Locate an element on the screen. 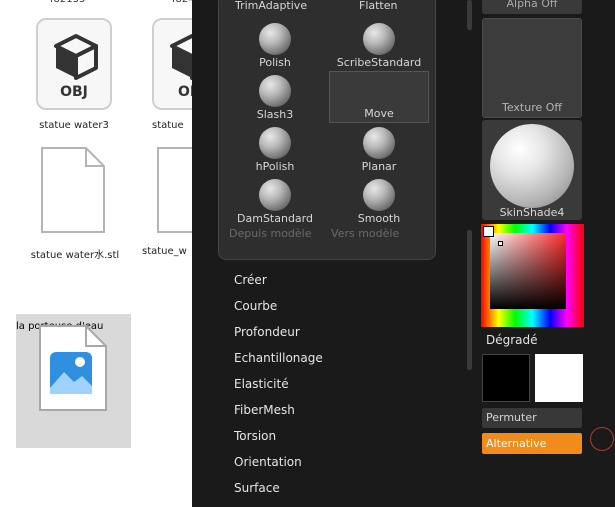 The image size is (615, 507). material-button: SkinShade4 is located at coordinates (532, 170).